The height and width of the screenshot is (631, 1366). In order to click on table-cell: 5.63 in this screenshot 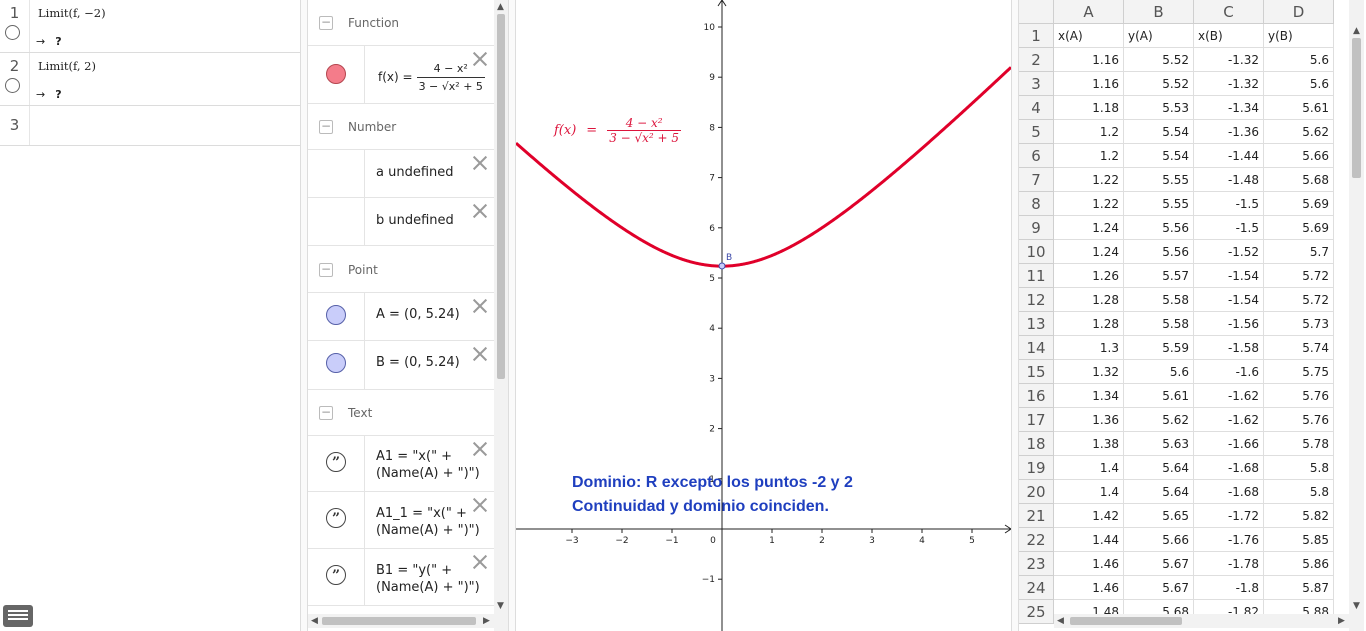, I will do `click(1159, 444)`.